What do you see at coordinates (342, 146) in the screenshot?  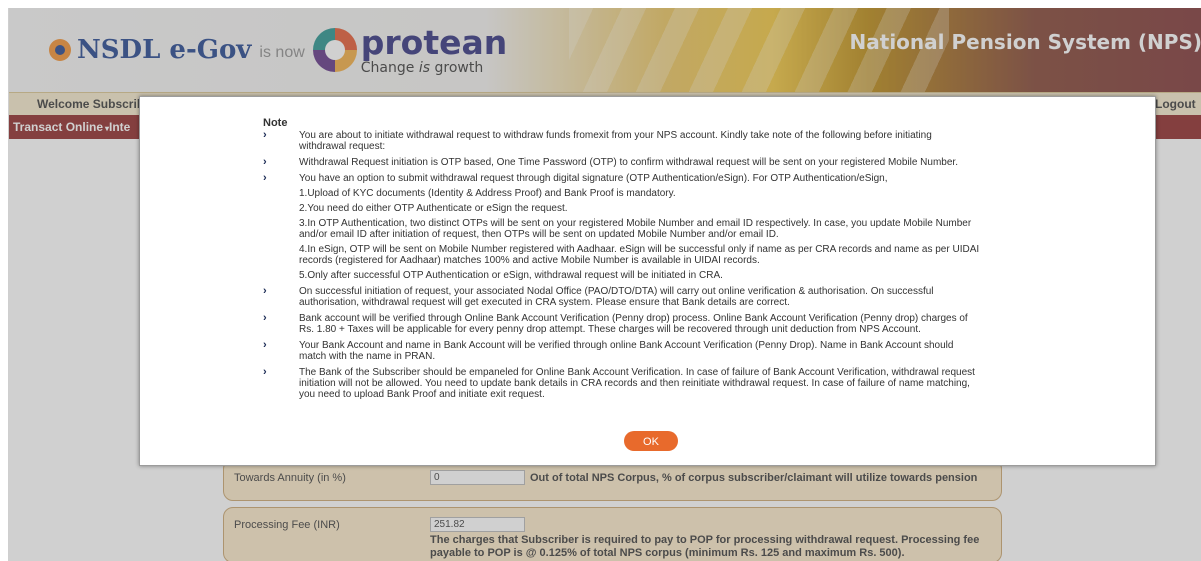 I see `note-line: withdrawal request:` at bounding box center [342, 146].